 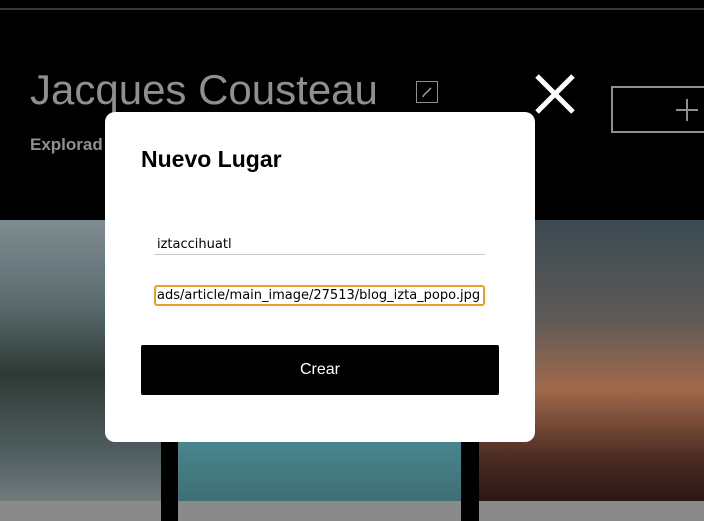 What do you see at coordinates (319, 295) in the screenshot?
I see `image-link-input` at bounding box center [319, 295].